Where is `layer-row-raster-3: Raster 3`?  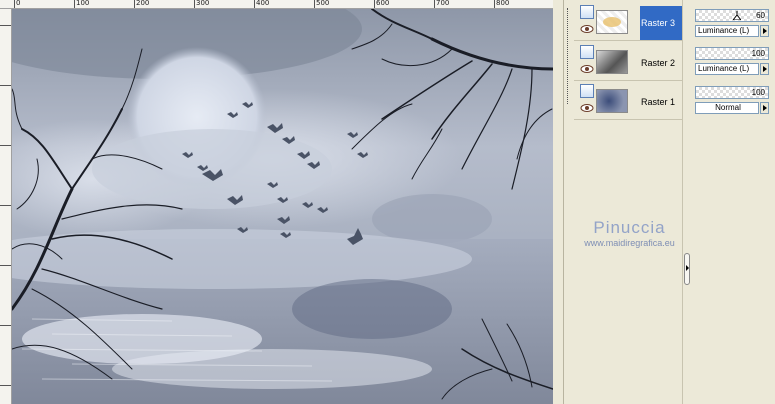
layer-row-raster-3: Raster 3 is located at coordinates (633, 22).